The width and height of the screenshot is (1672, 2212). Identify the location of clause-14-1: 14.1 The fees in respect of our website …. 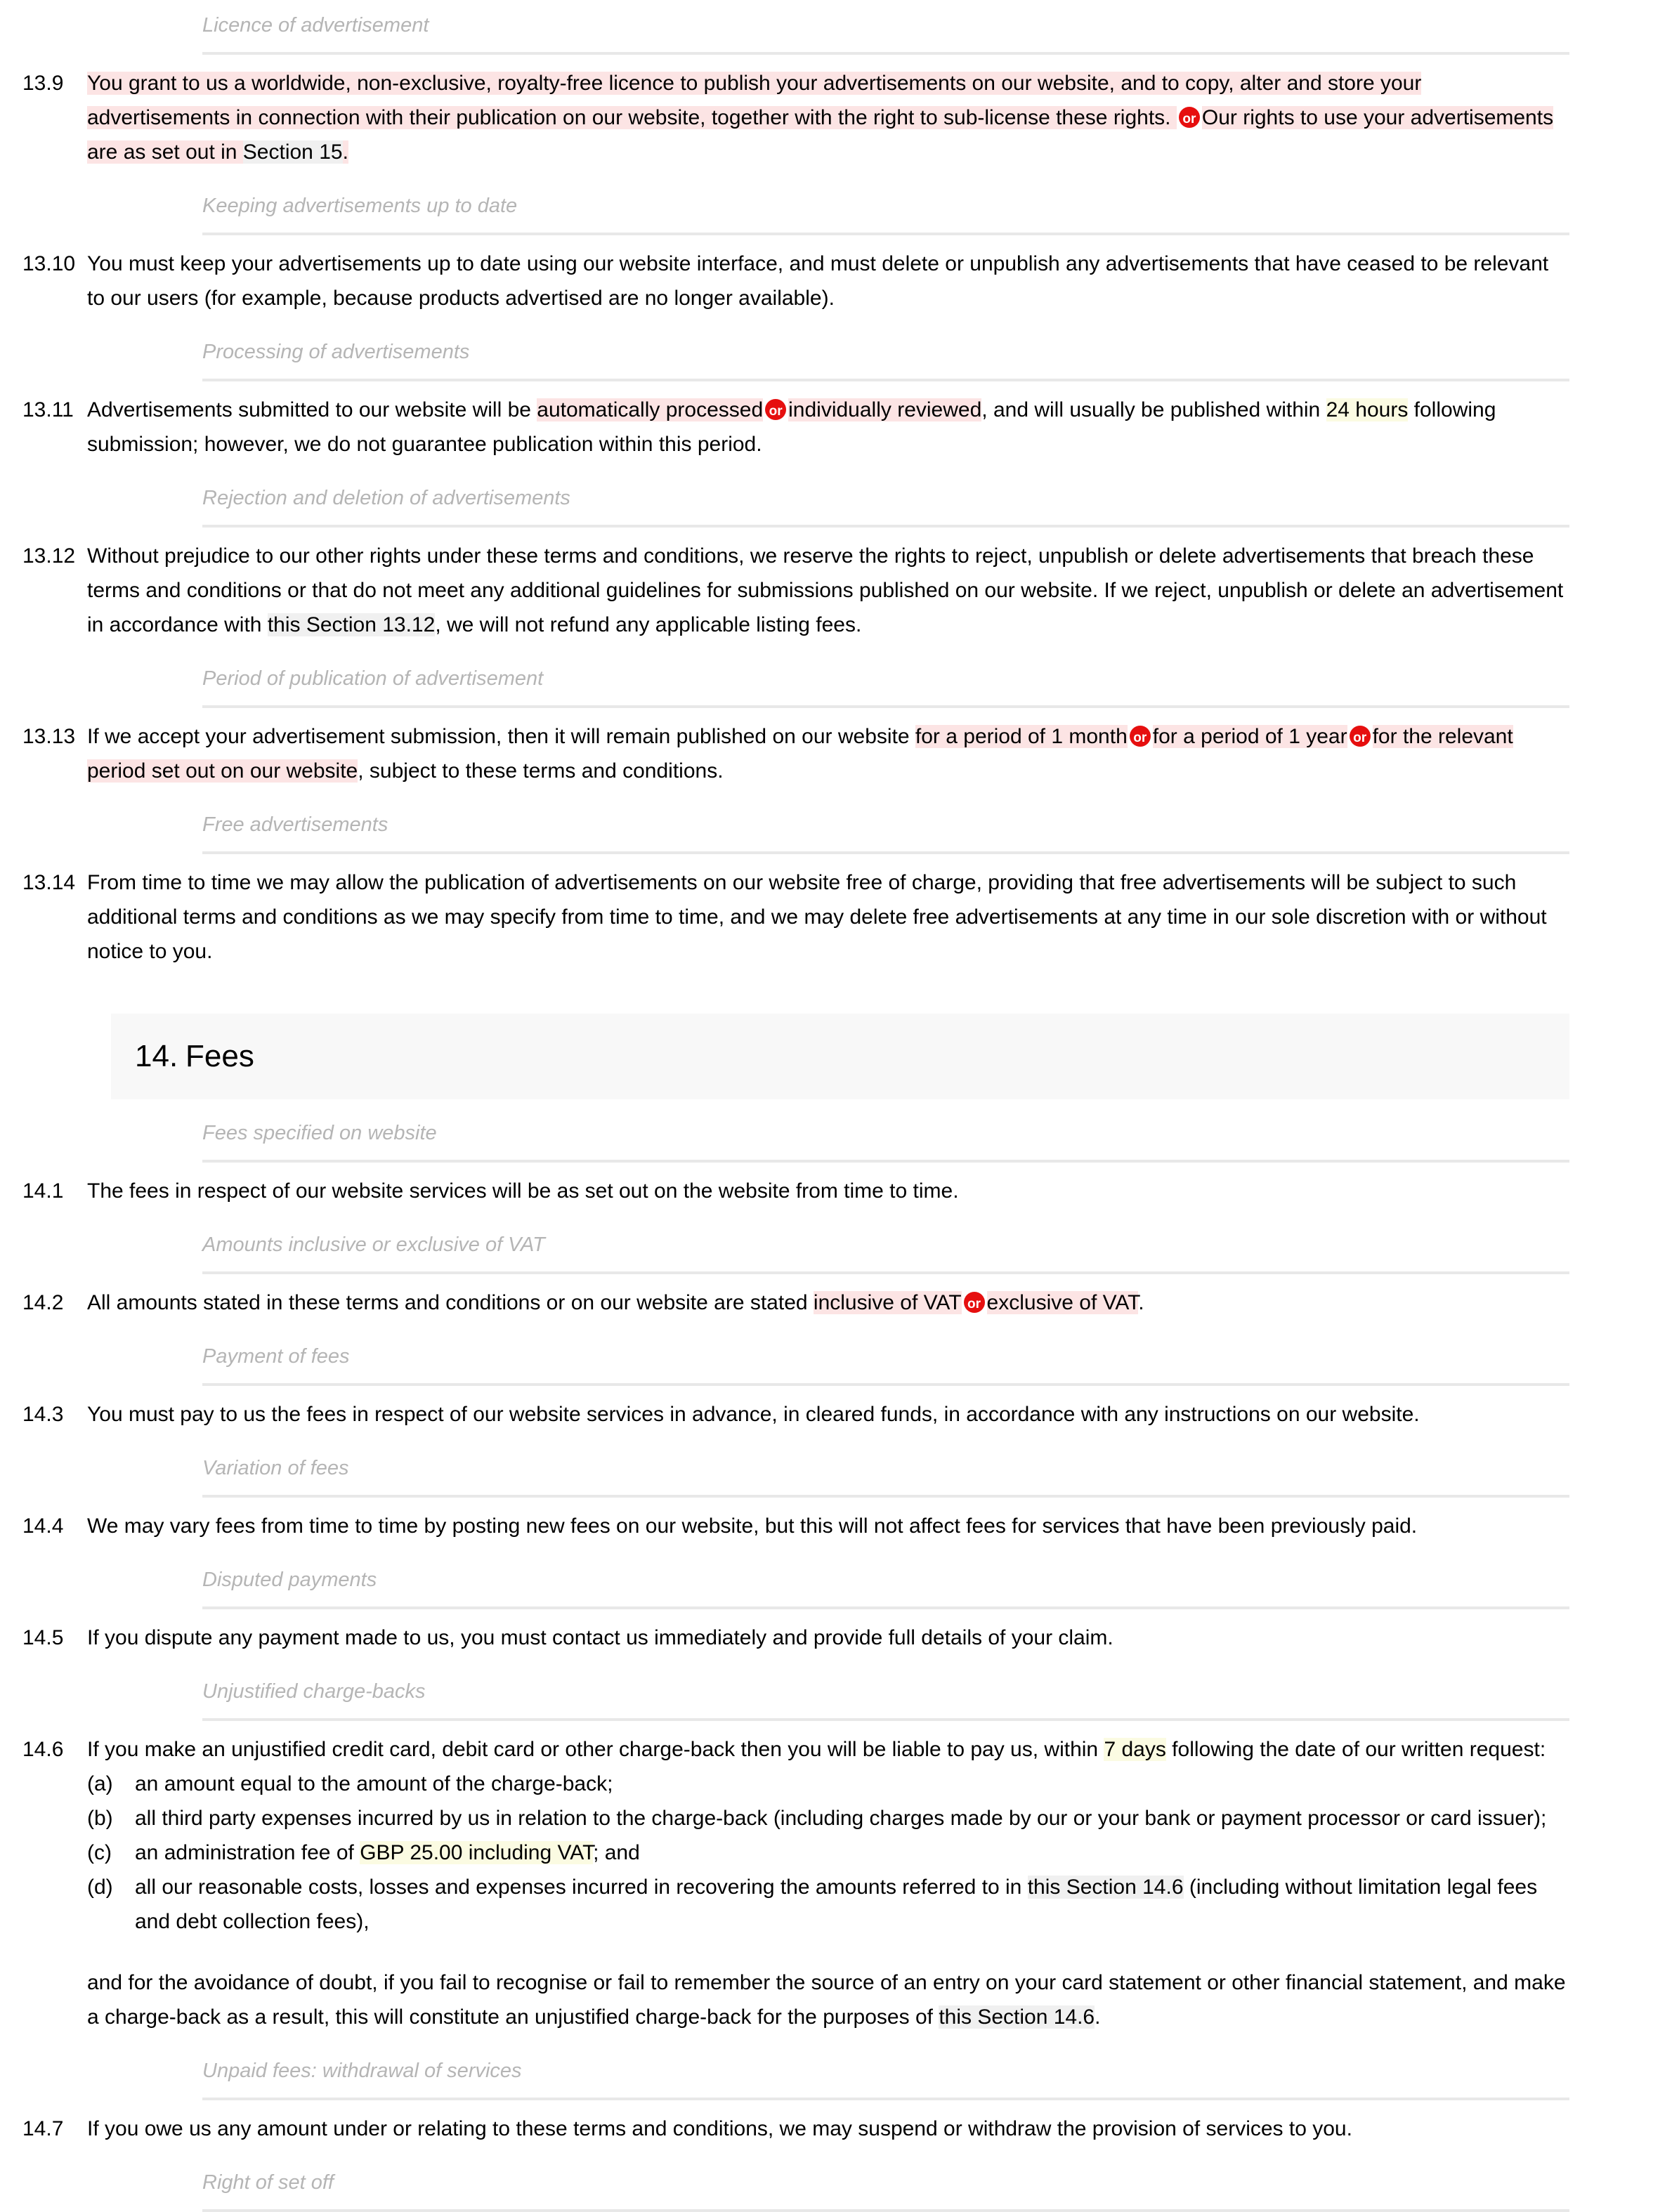
(836, 1191).